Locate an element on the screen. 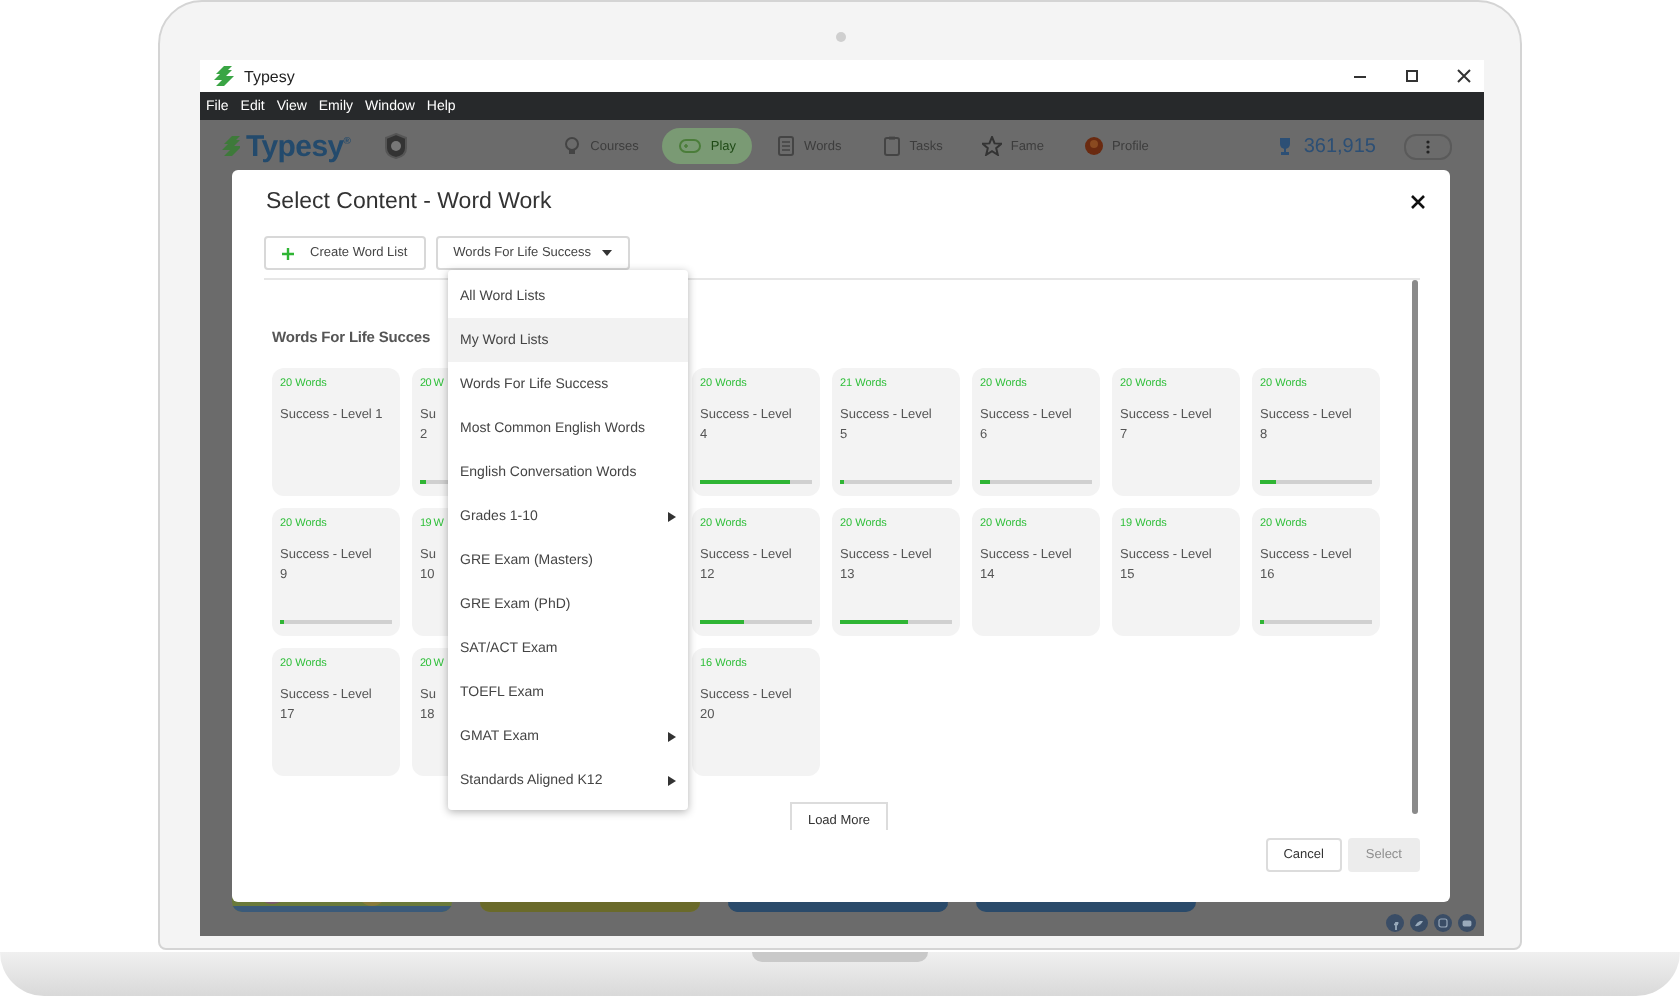 Image resolution: width=1680 pixels, height=1000 pixels. avatar-icon is located at coordinates (1093, 146).